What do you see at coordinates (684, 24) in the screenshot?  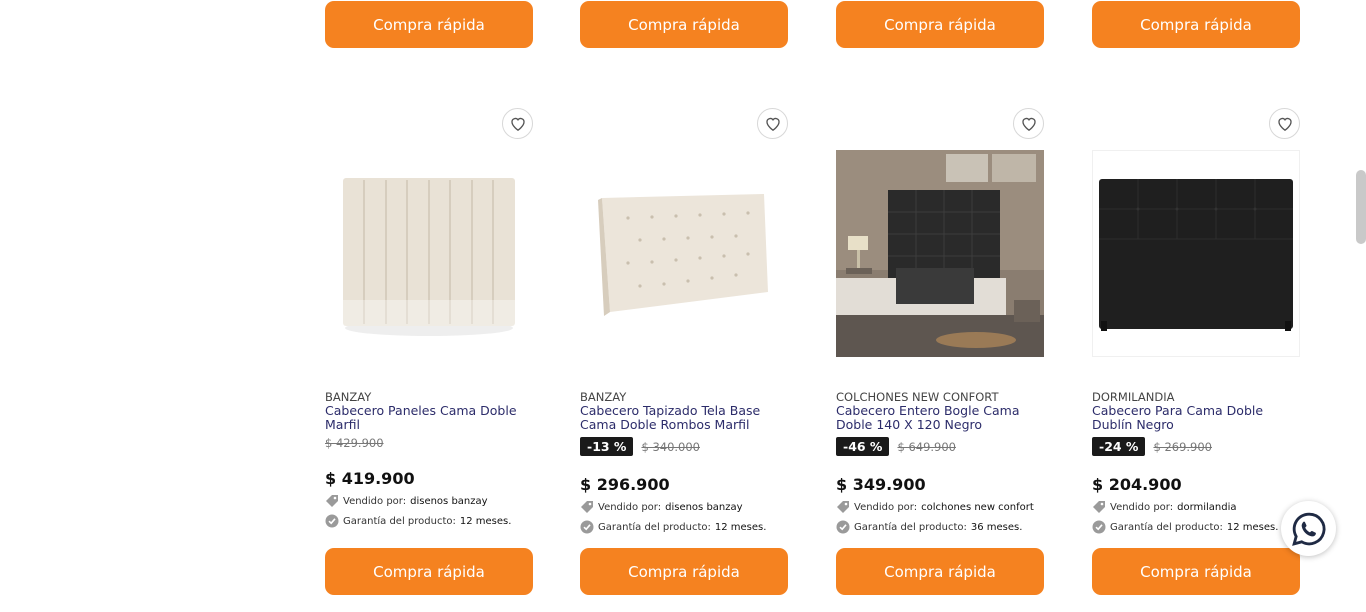 I see `quick-buy-button-top-2: Compra rápida` at bounding box center [684, 24].